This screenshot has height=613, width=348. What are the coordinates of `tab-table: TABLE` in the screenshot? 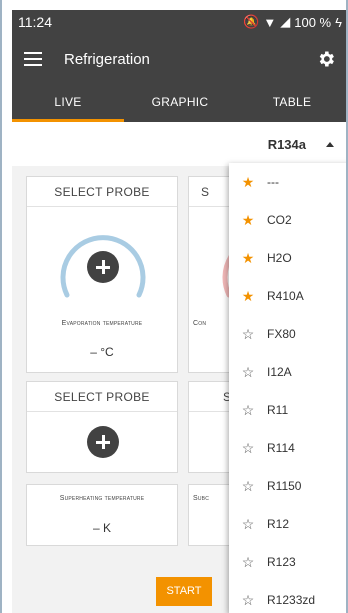 It's located at (291, 103).